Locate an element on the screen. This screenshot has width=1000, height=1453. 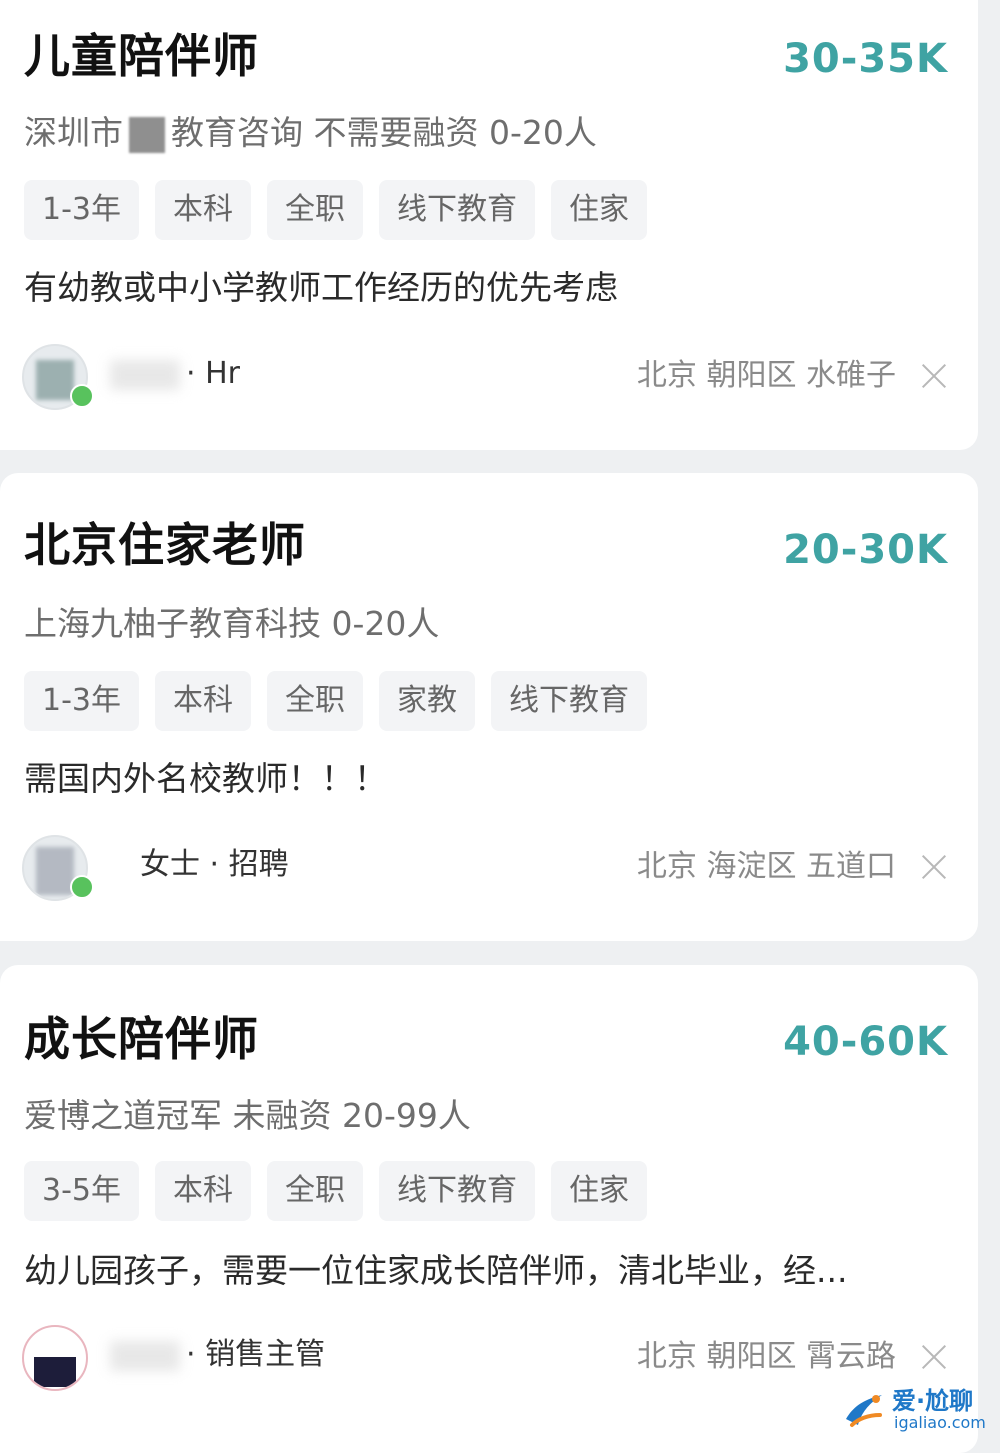
watermark-url: igaliao.com is located at coordinates (940, 1422).